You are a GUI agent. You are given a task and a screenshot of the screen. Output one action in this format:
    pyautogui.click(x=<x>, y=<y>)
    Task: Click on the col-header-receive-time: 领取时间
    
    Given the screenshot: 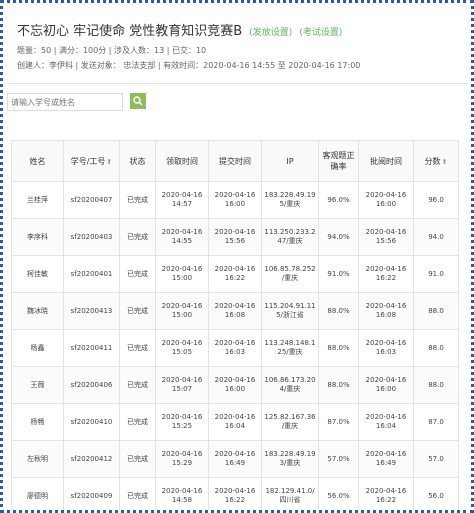 What is the action you would take?
    pyautogui.click(x=182, y=161)
    